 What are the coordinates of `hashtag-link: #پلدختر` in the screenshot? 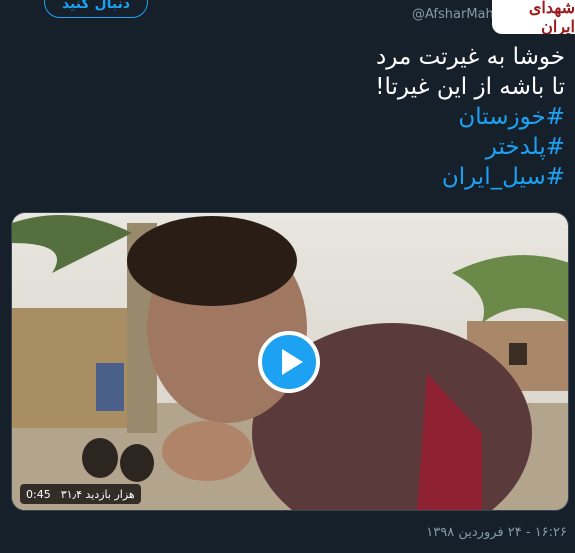 It's located at (345, 147).